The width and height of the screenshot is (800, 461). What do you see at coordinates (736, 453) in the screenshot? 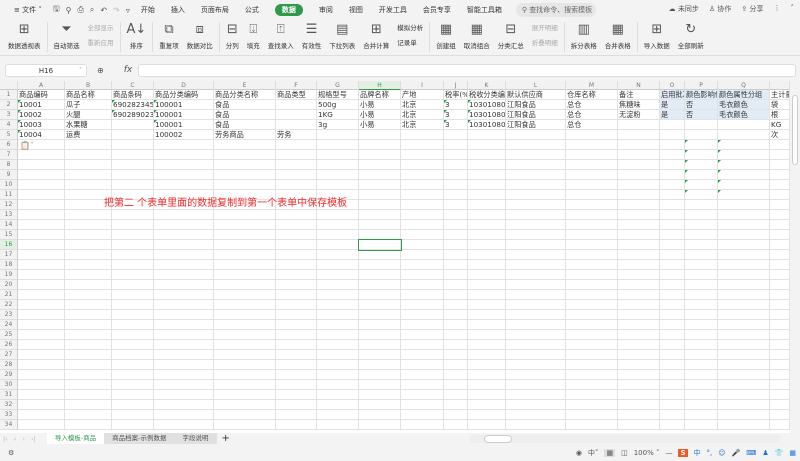
I see `mic-icon: 🎤` at bounding box center [736, 453].